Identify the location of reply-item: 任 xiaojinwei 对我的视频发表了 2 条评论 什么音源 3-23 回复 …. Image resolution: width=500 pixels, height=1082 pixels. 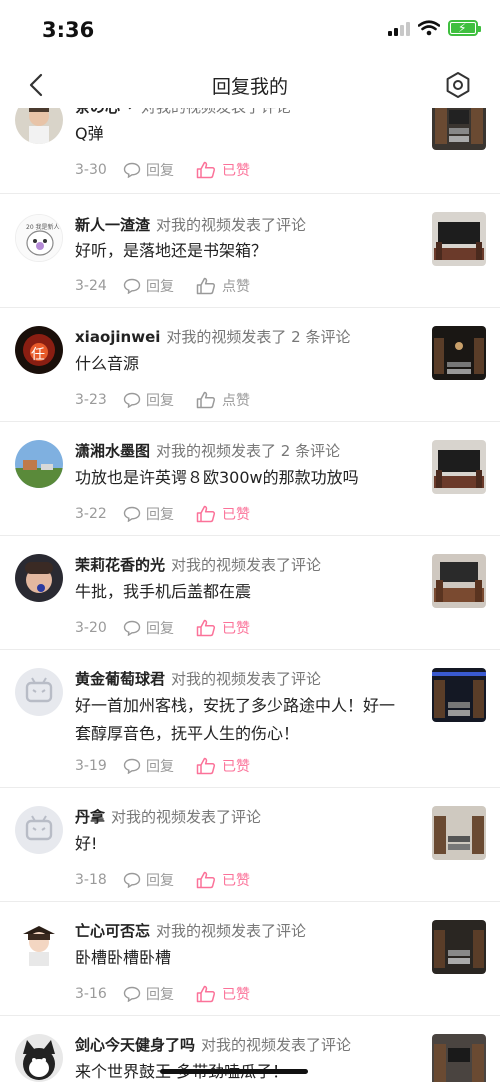
(250, 365).